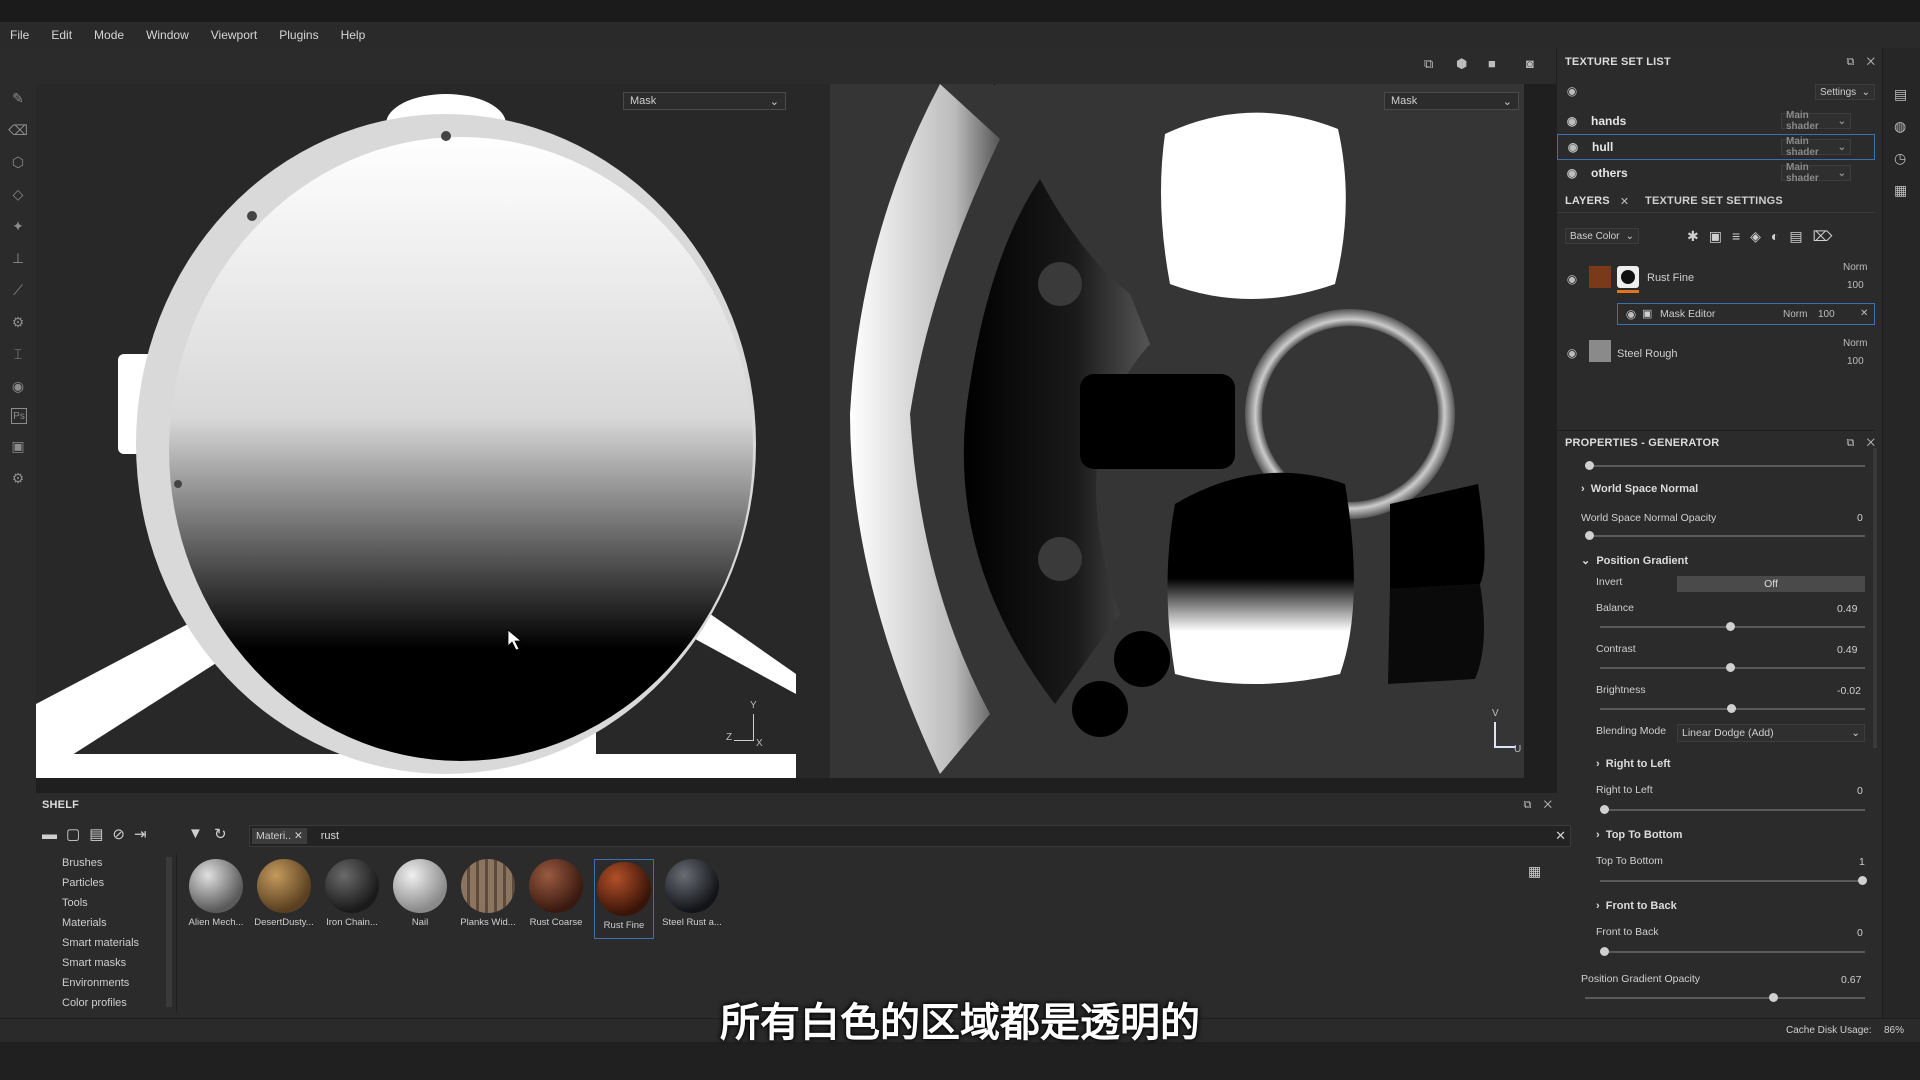 Image resolution: width=1920 pixels, height=1080 pixels. I want to click on projection-icon: ⬡, so click(18, 162).